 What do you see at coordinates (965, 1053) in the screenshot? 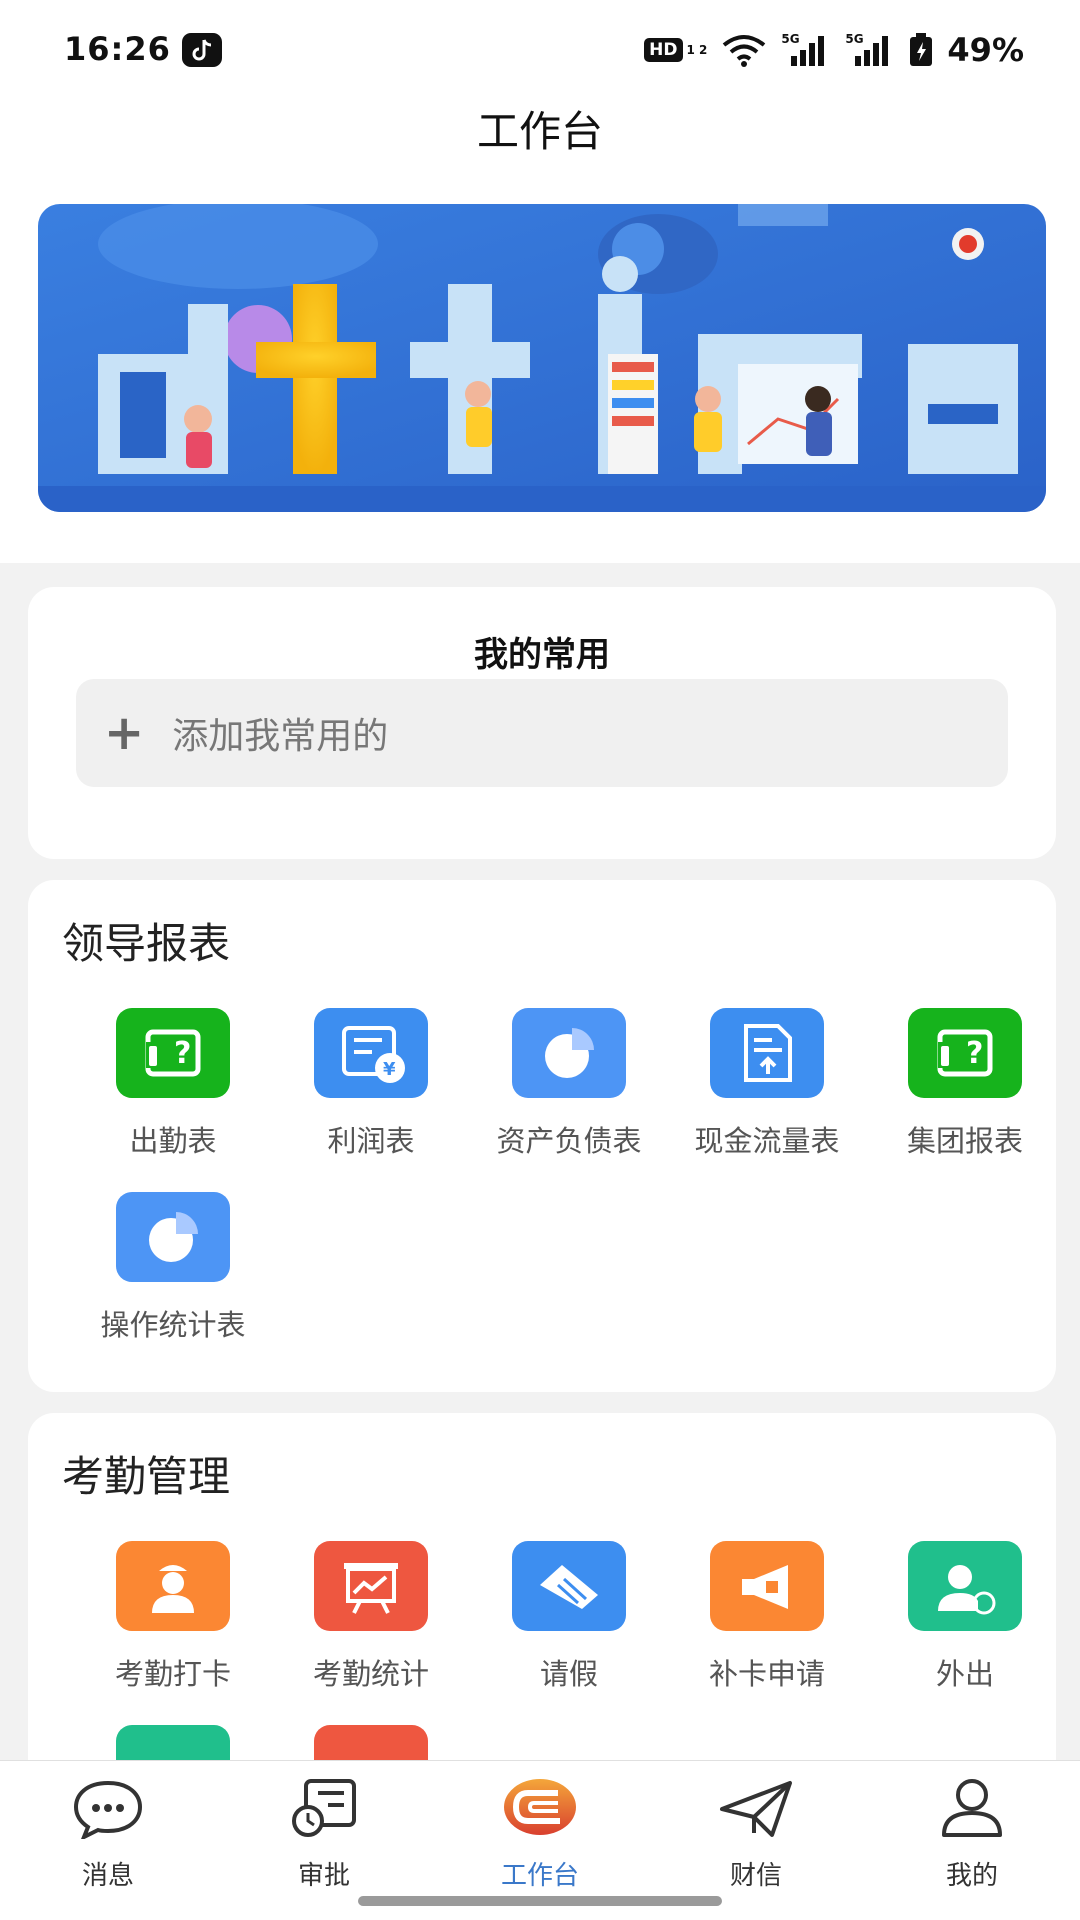
I see `group-report-icon: ?` at bounding box center [965, 1053].